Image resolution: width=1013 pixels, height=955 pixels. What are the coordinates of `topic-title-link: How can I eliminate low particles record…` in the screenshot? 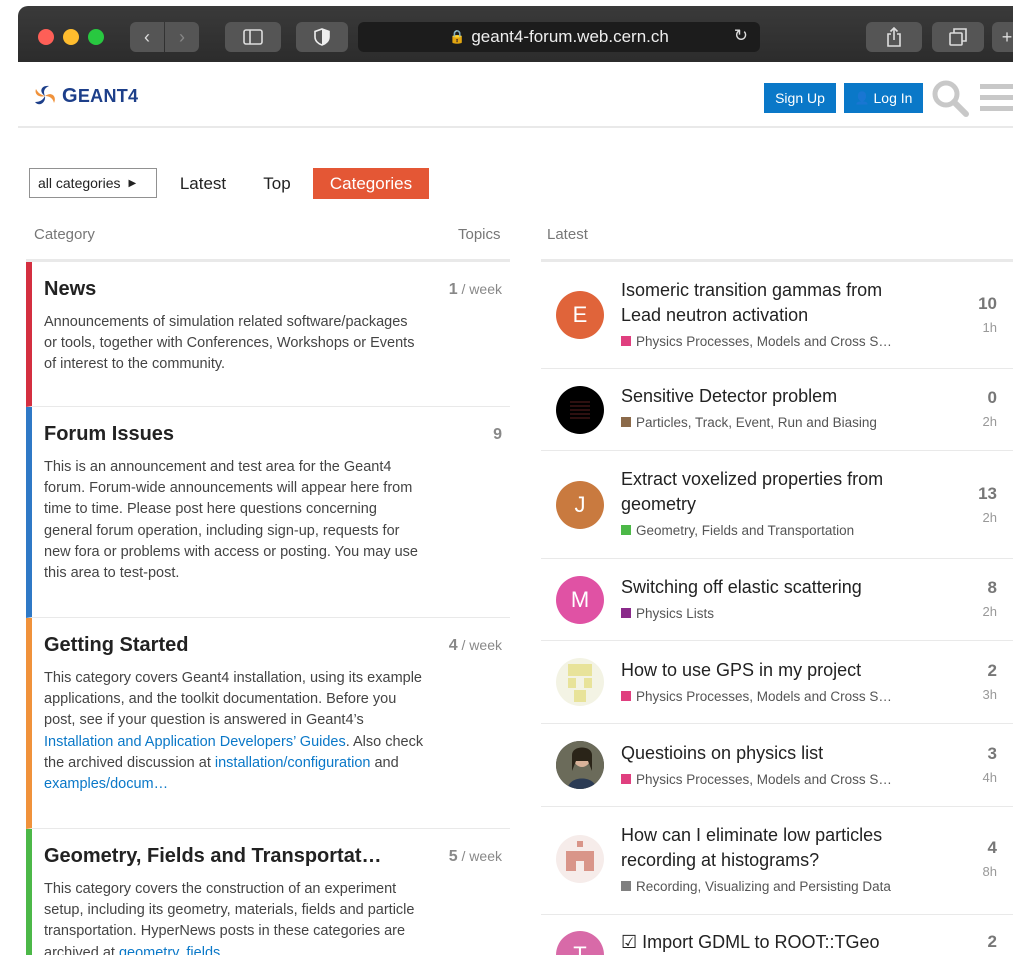 It's located at (771, 848).